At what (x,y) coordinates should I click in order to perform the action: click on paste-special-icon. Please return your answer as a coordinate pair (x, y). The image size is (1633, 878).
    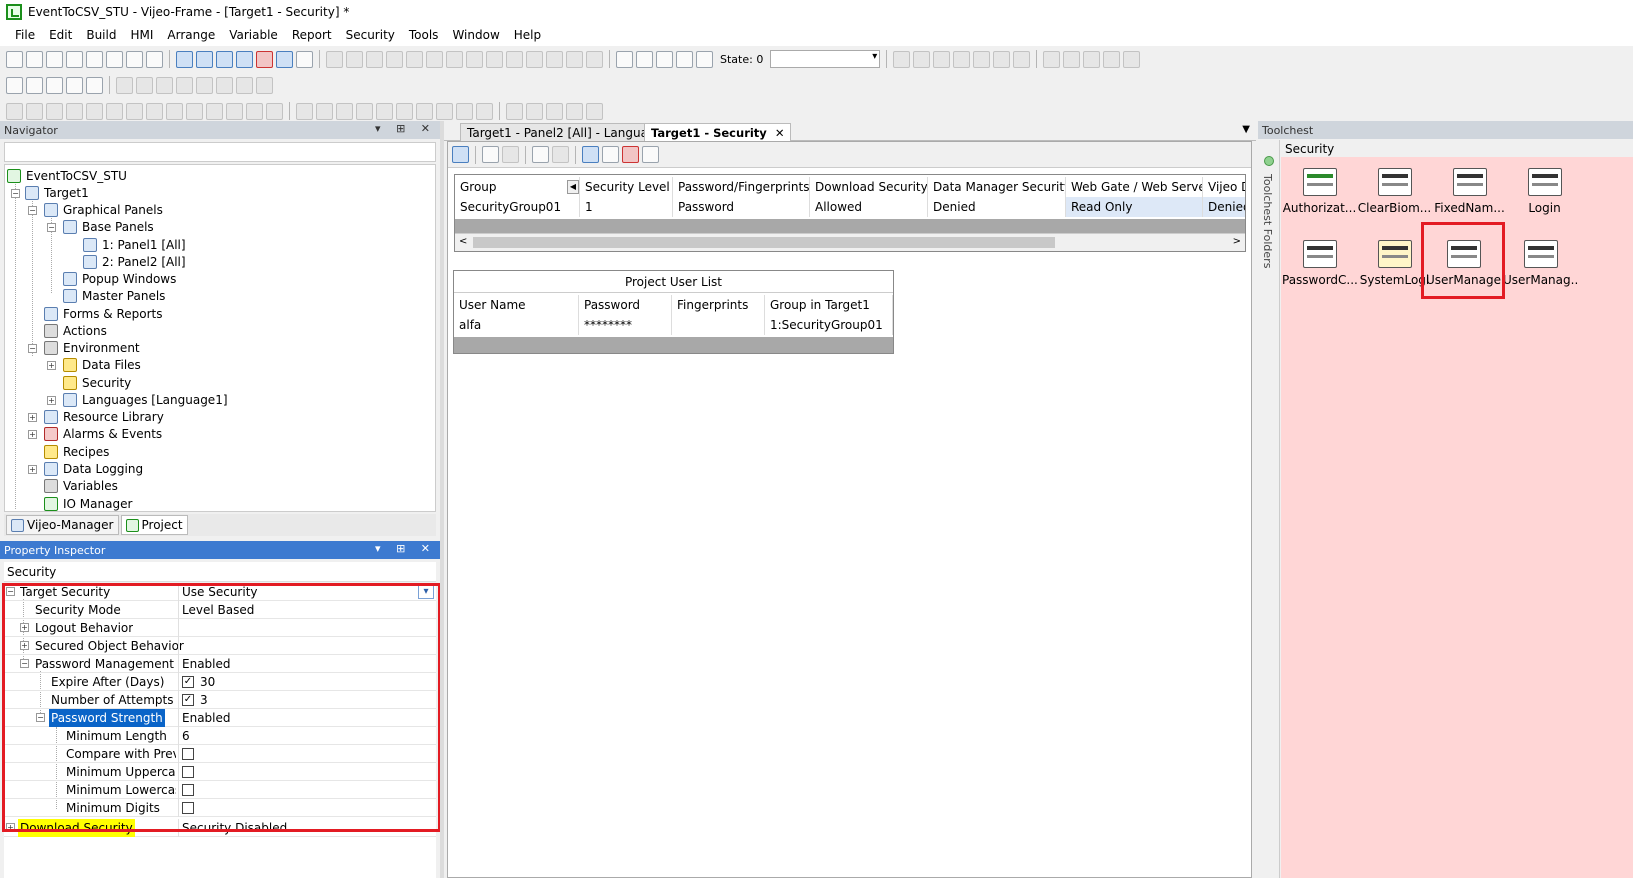
    Looking at the image, I should click on (224, 85).